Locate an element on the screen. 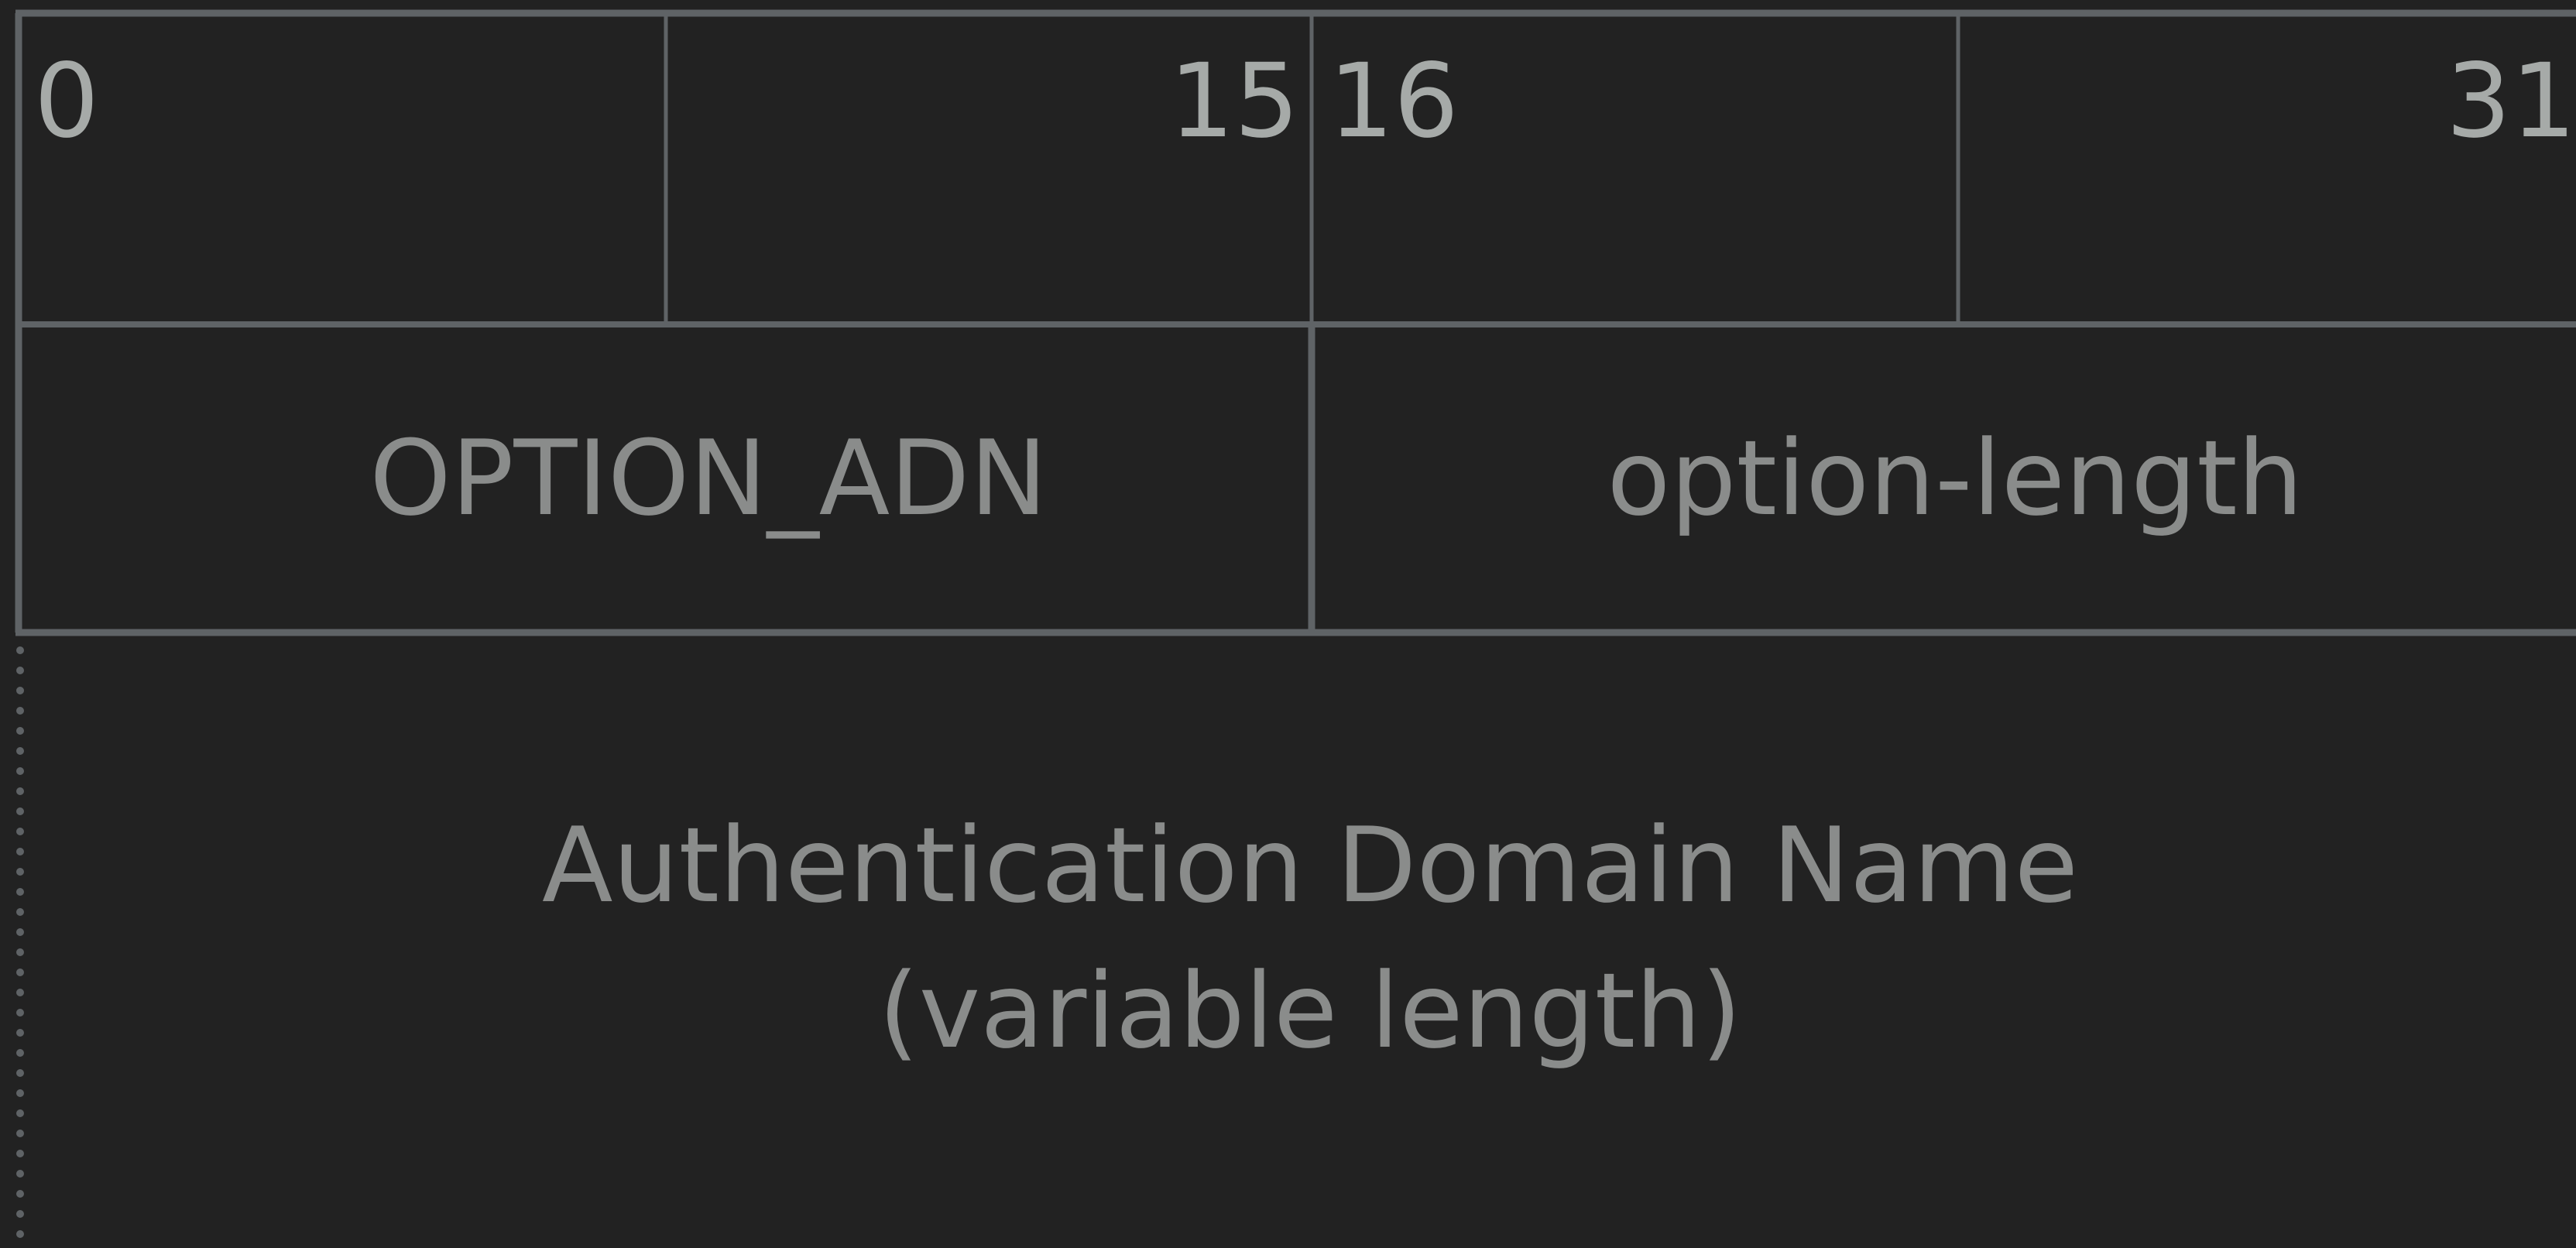 This screenshot has height=1248, width=2576. field-option-length: option-length is located at coordinates (1955, 478).